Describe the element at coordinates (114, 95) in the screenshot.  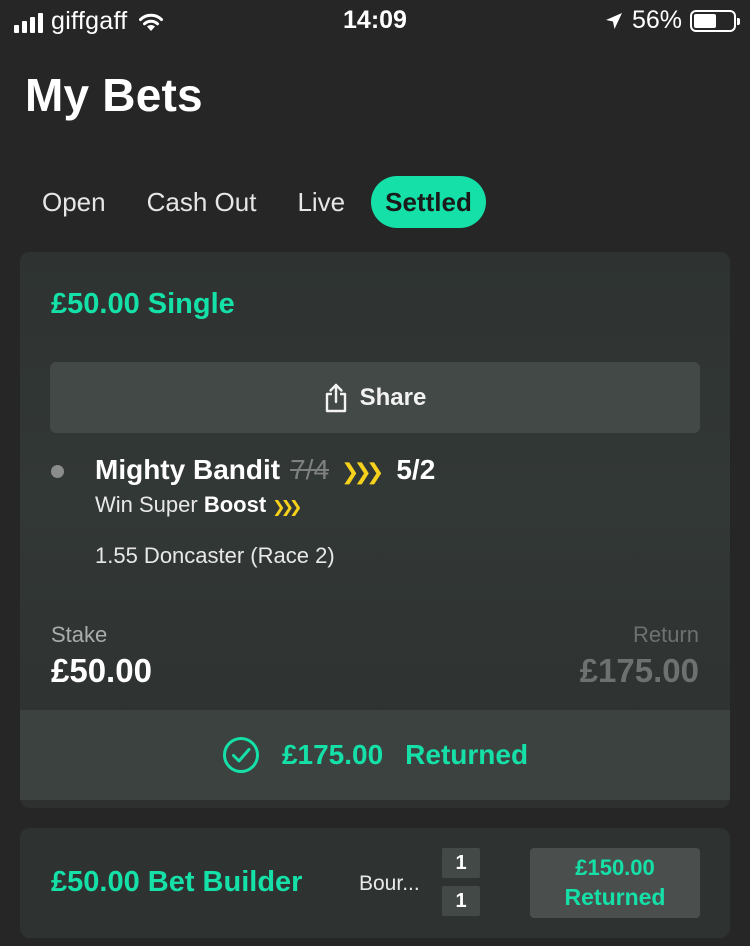
I see `page-title: My Bets` at that location.